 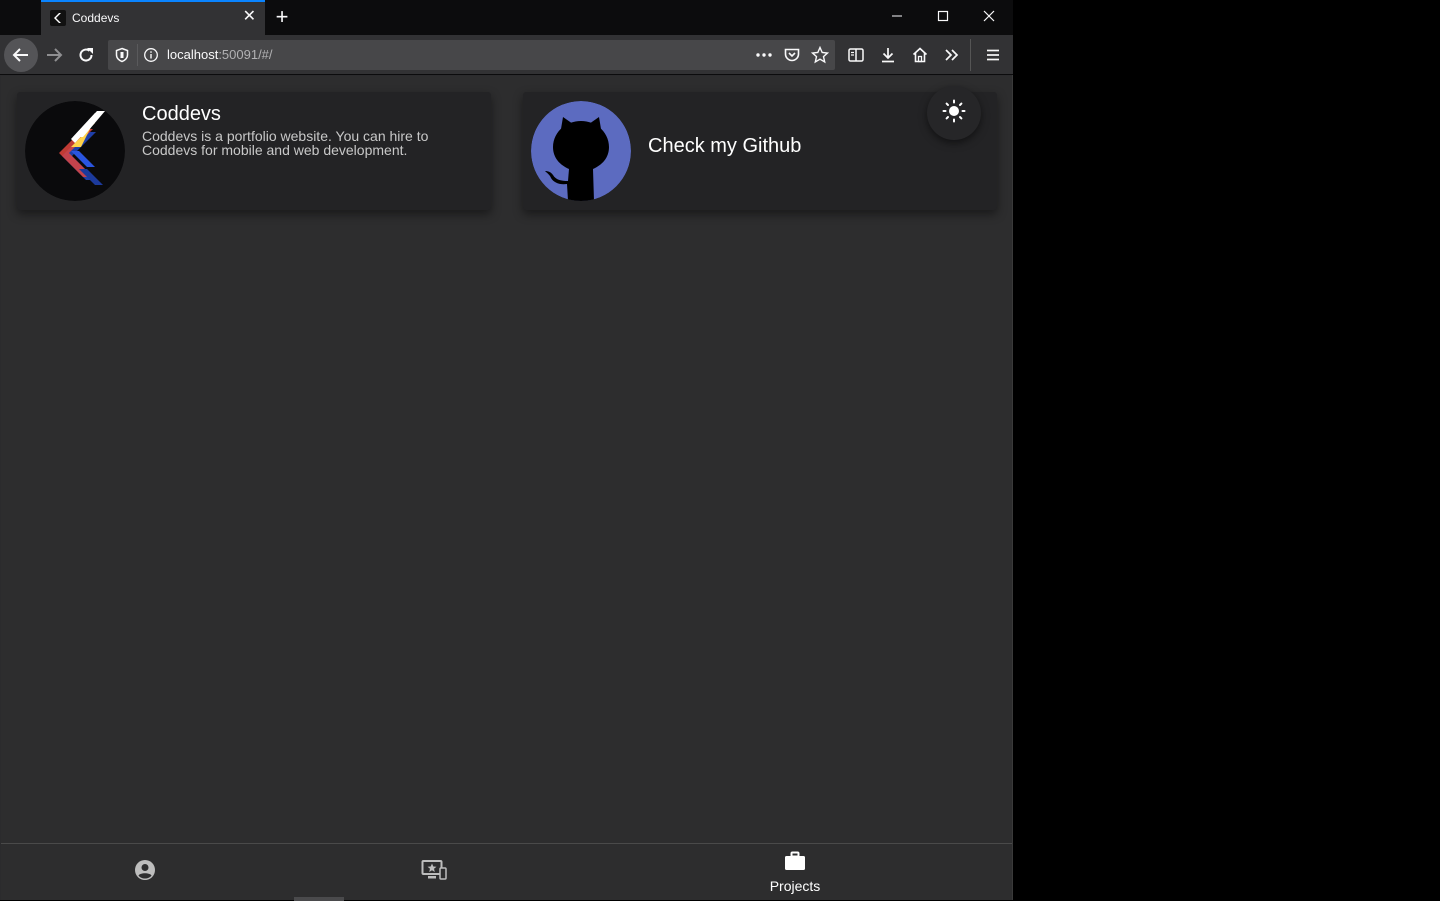 What do you see at coordinates (86, 55) in the screenshot?
I see `reload-icon` at bounding box center [86, 55].